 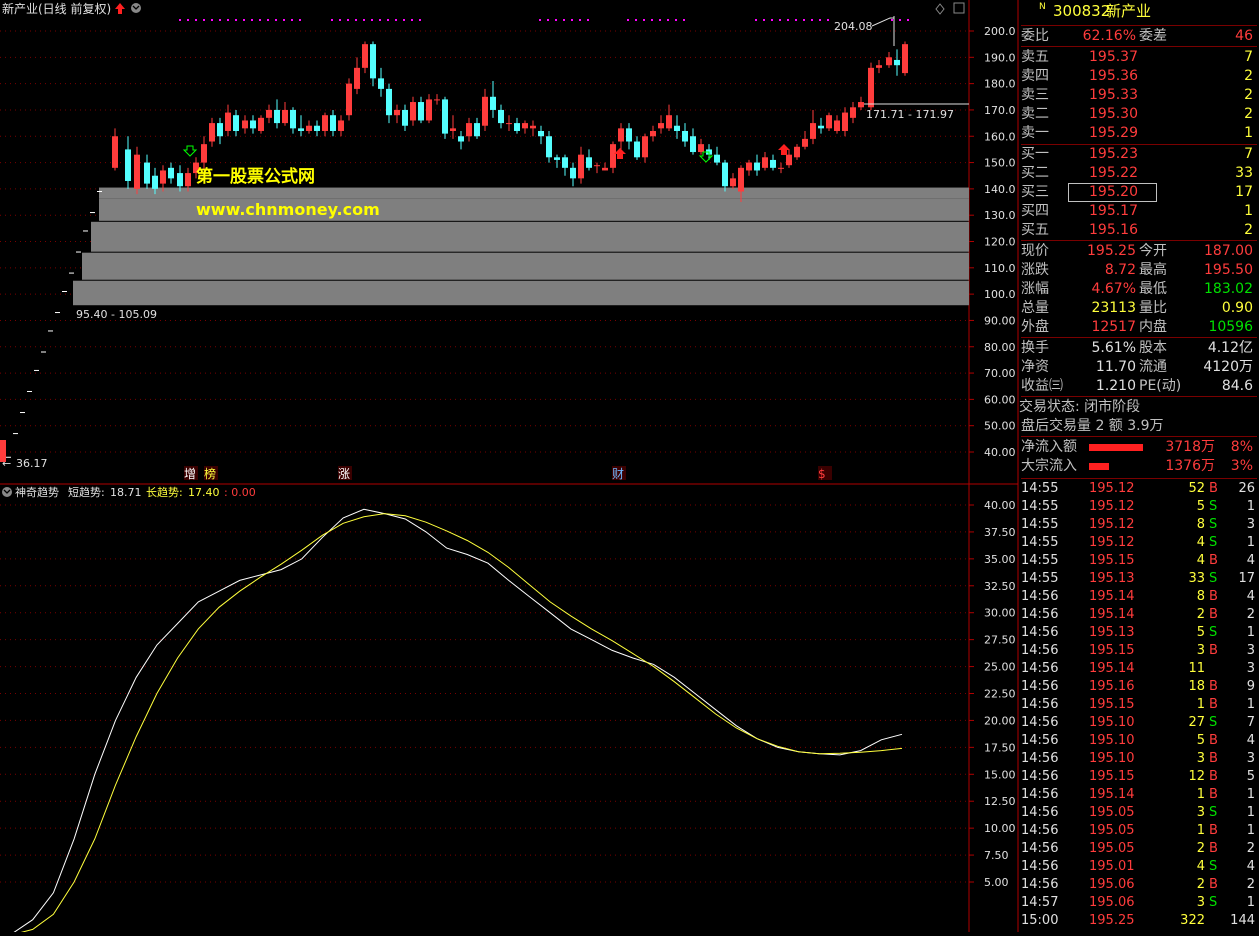 I want to click on tick-price: 195.15, so click(x=1112, y=650).